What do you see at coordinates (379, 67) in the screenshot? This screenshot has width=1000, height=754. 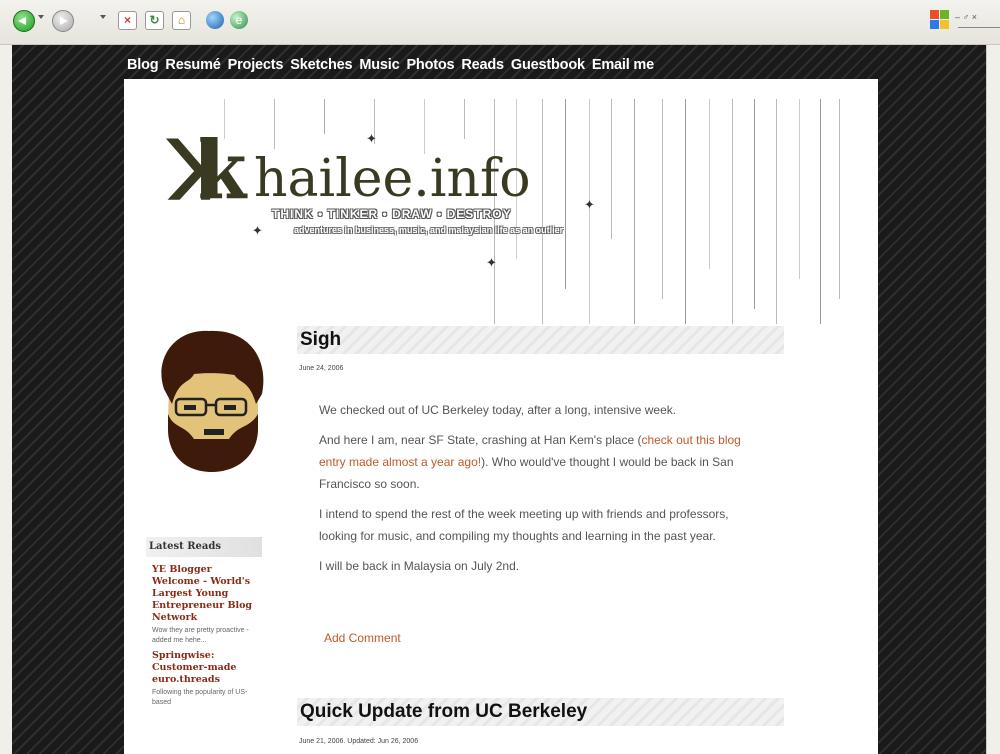 I see `nav-music: Music` at bounding box center [379, 67].